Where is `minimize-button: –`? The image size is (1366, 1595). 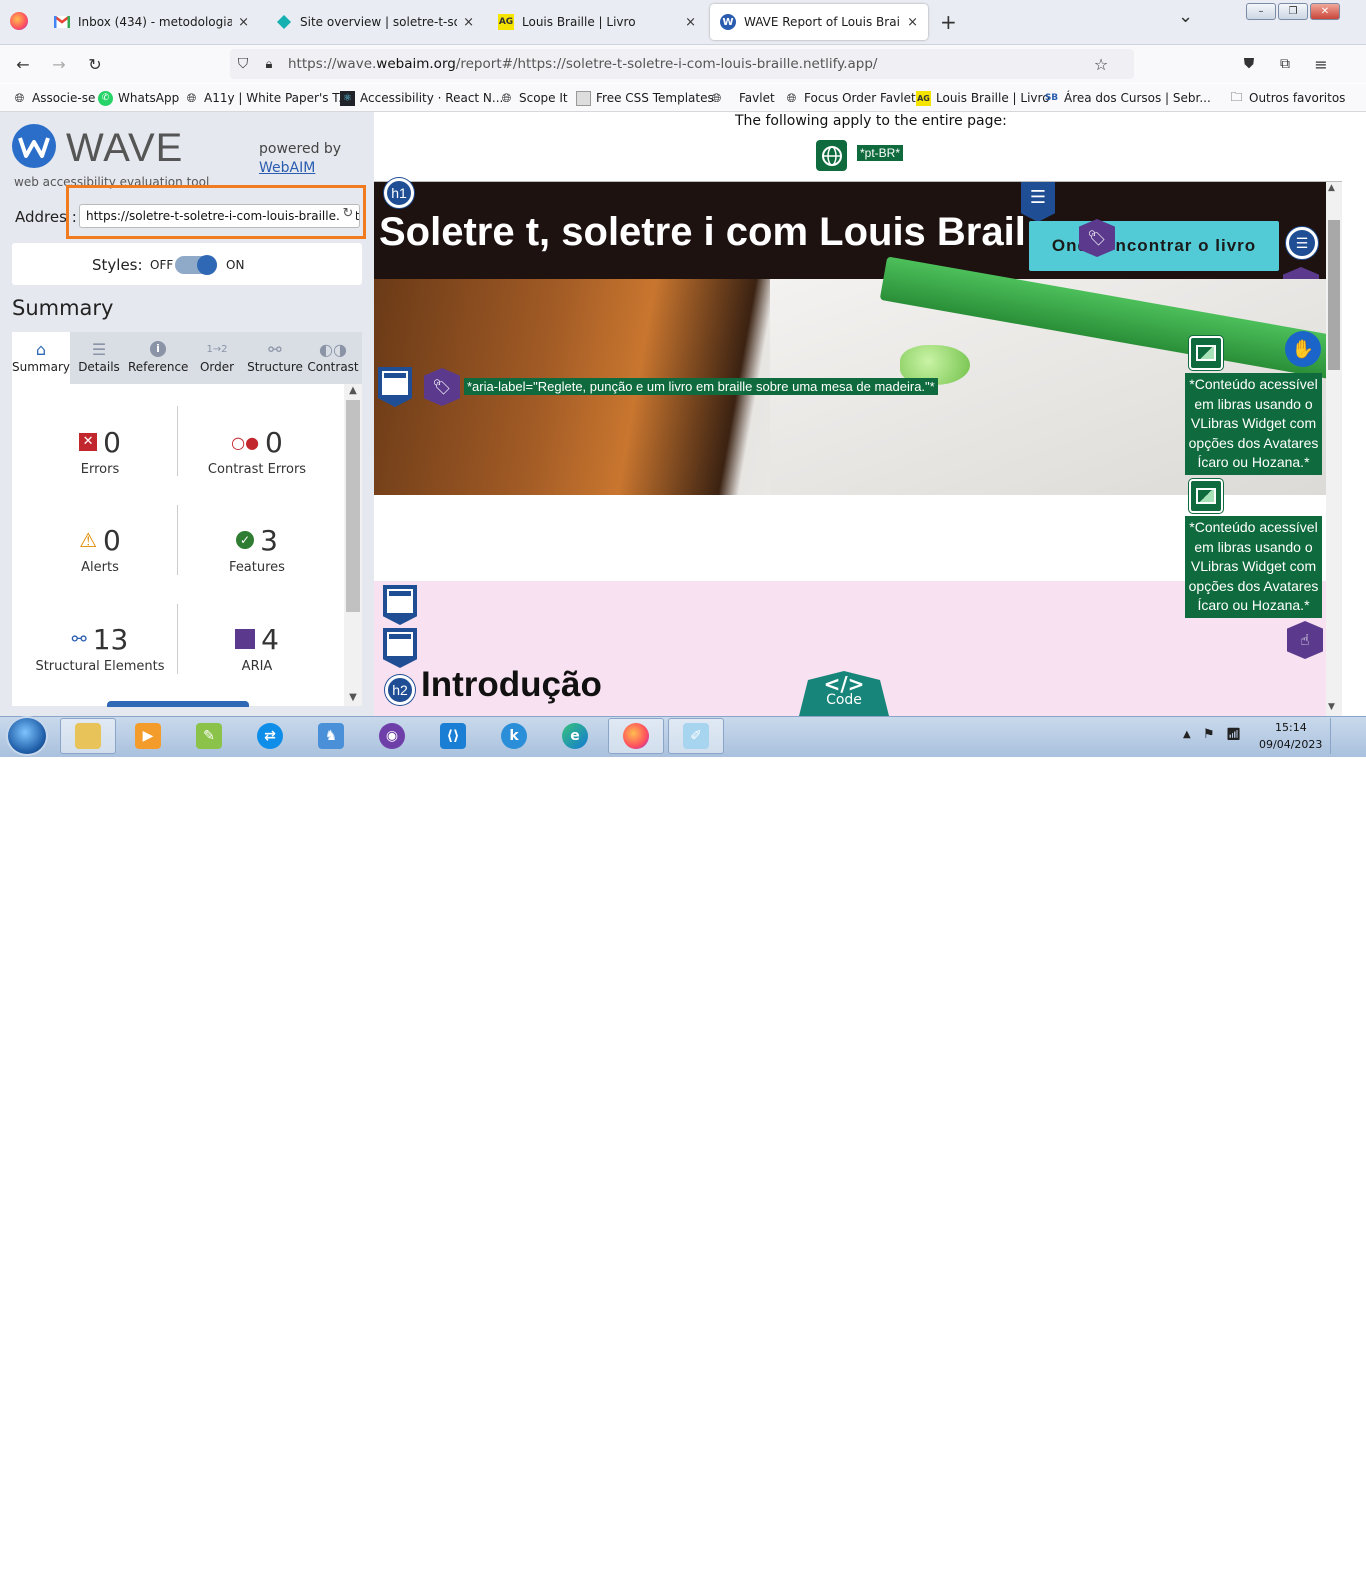 minimize-button: – is located at coordinates (1261, 11).